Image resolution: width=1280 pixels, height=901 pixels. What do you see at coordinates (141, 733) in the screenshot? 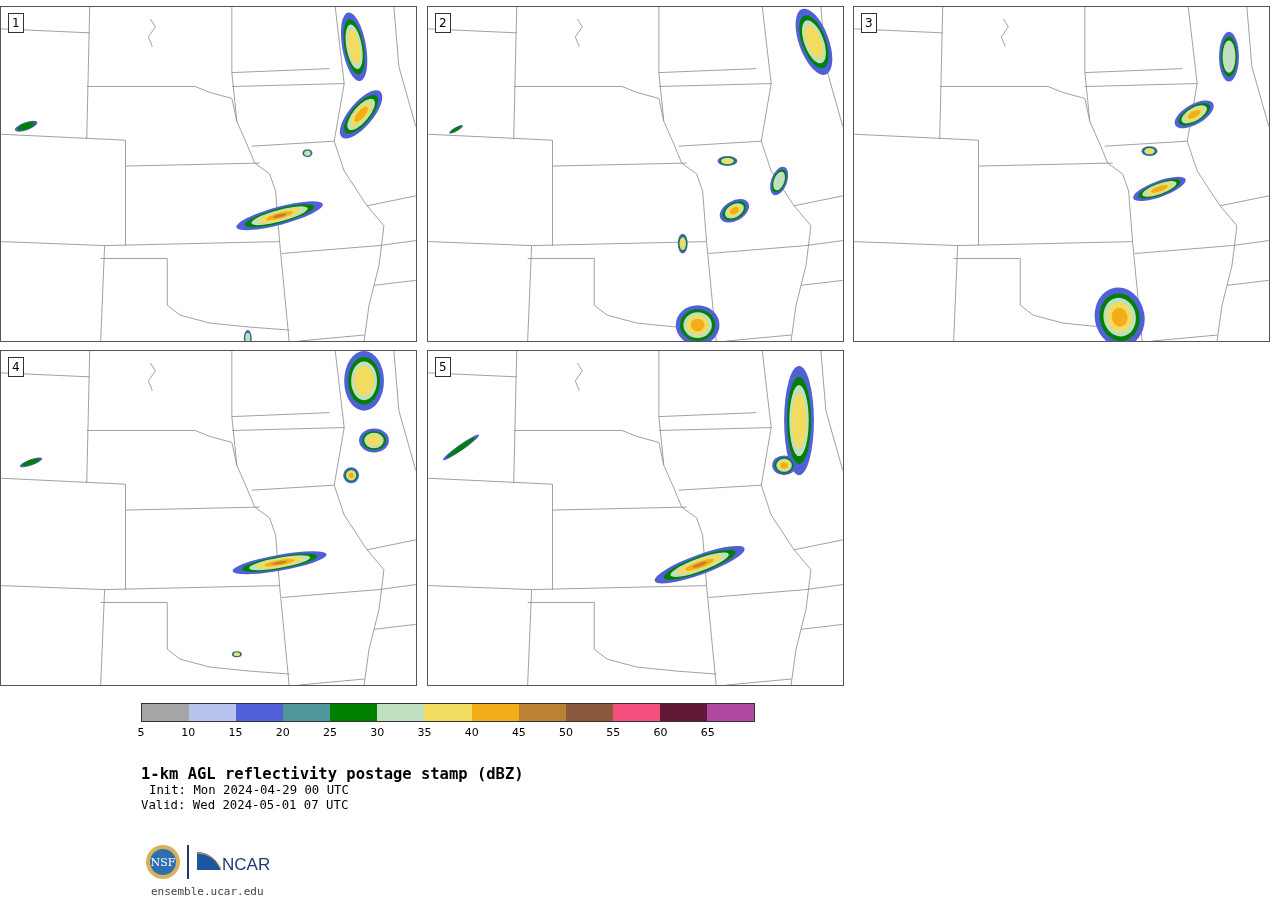
I see `tick-label: 5` at bounding box center [141, 733].